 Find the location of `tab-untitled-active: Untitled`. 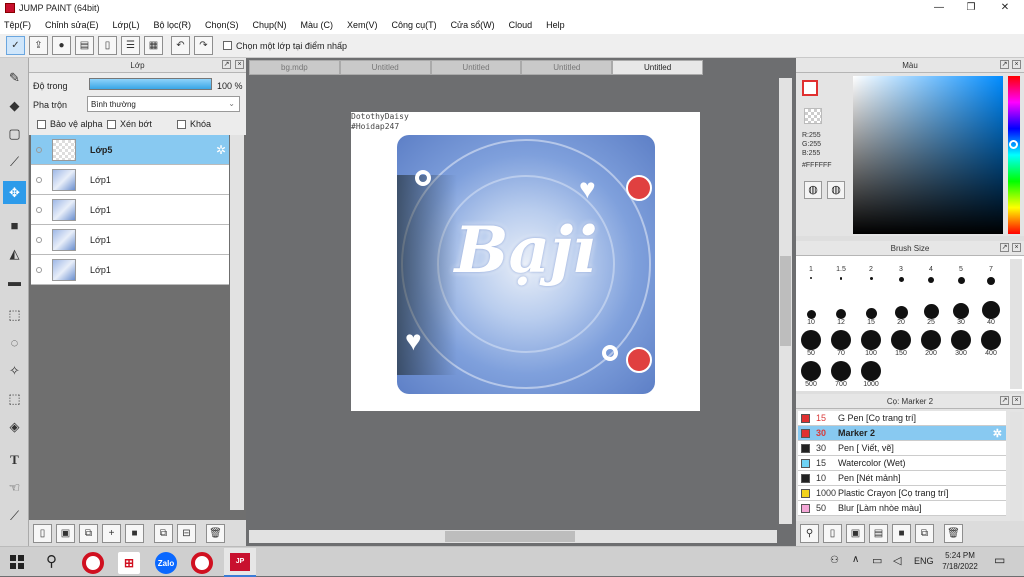

tab-untitled-active: Untitled is located at coordinates (657, 67).